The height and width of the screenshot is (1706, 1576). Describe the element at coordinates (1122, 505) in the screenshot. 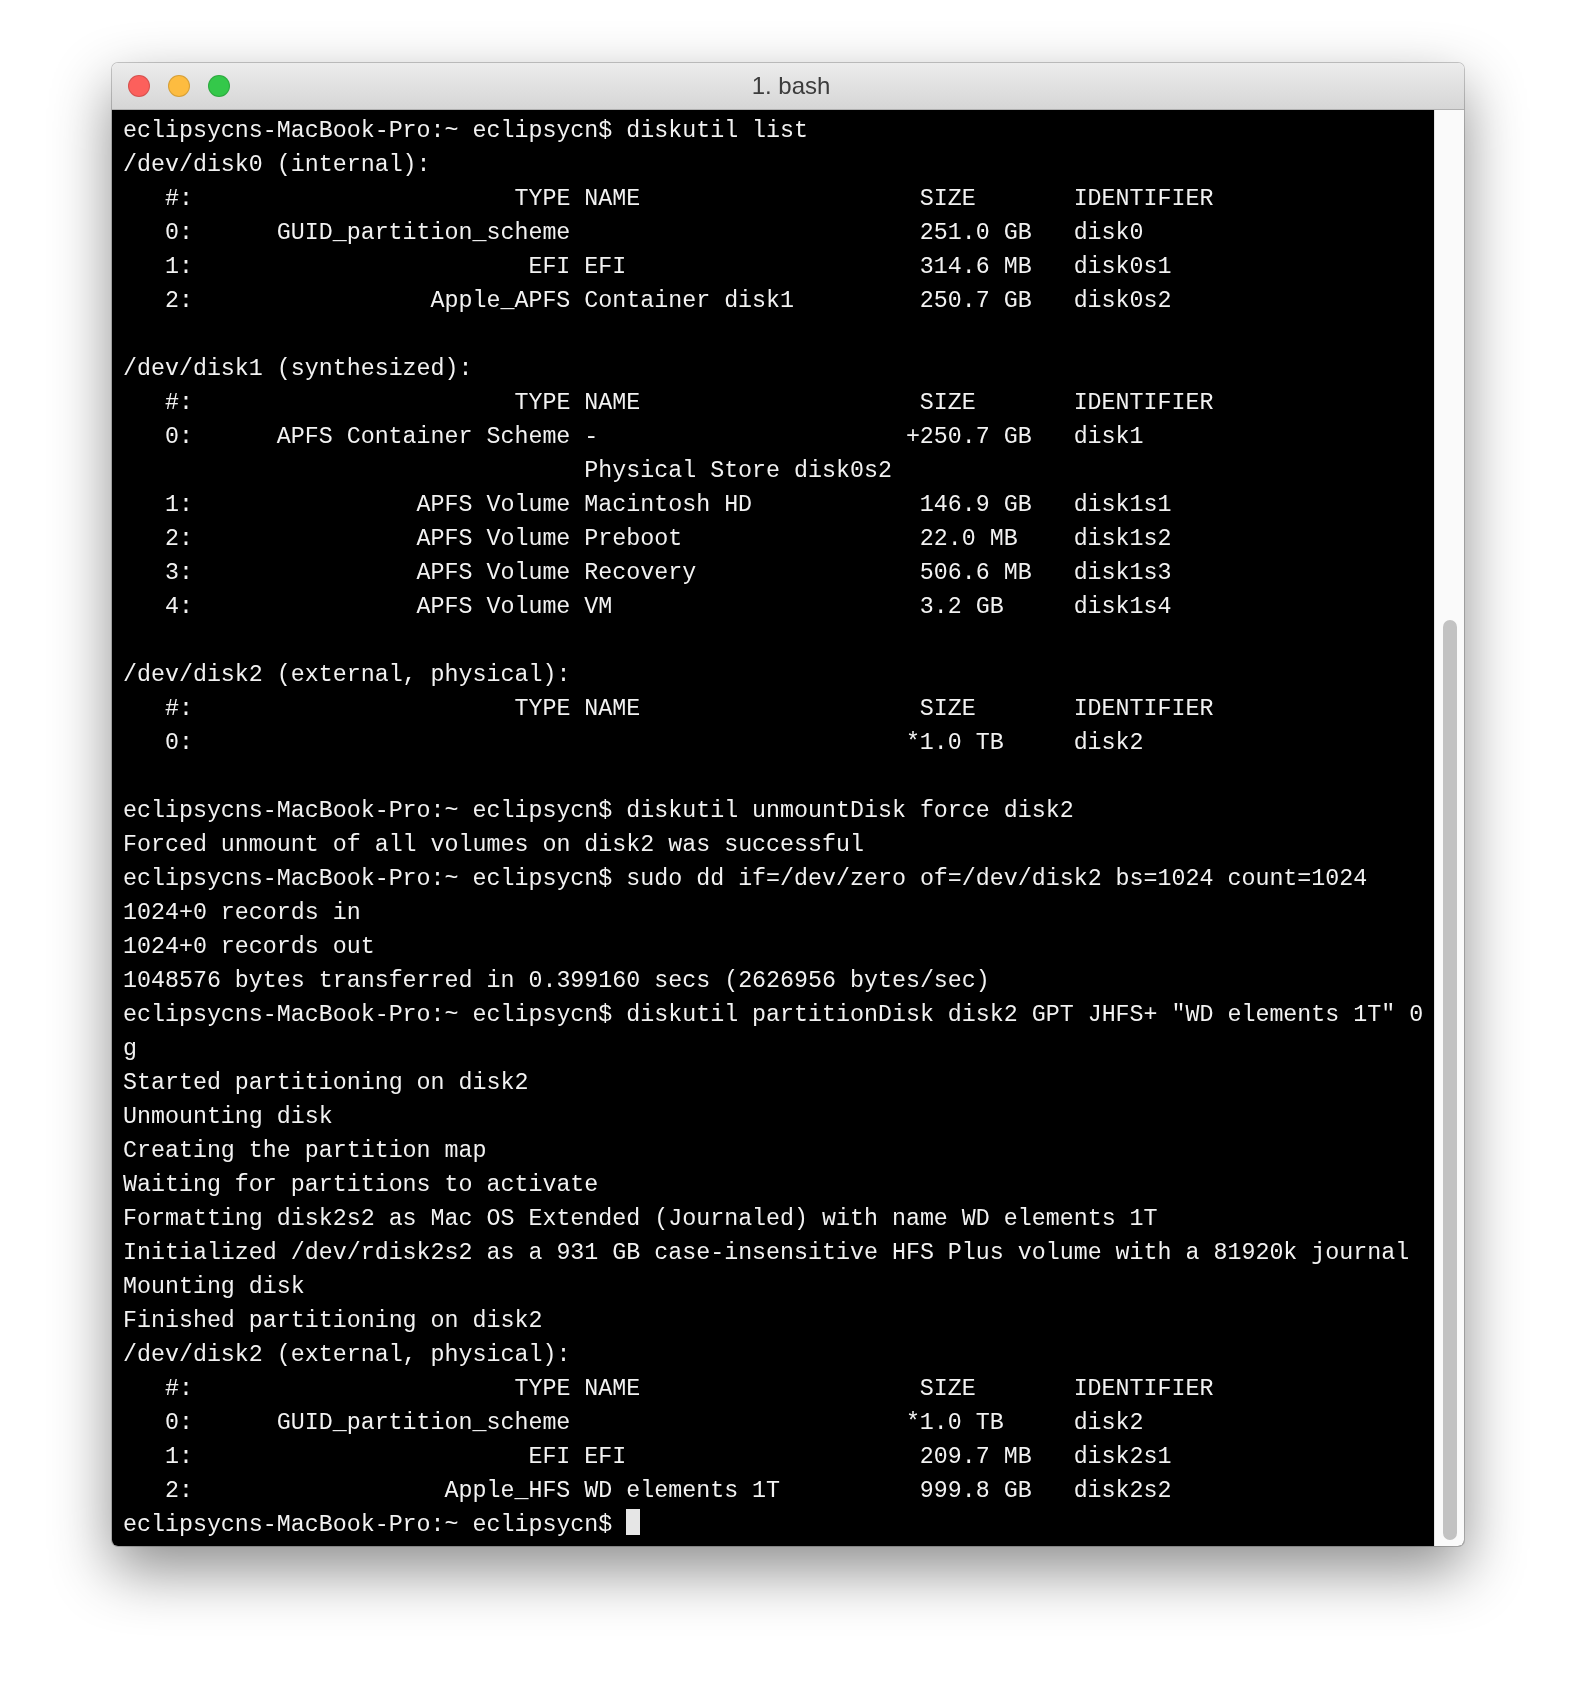

I see `partition-identifier: disk1s1` at that location.